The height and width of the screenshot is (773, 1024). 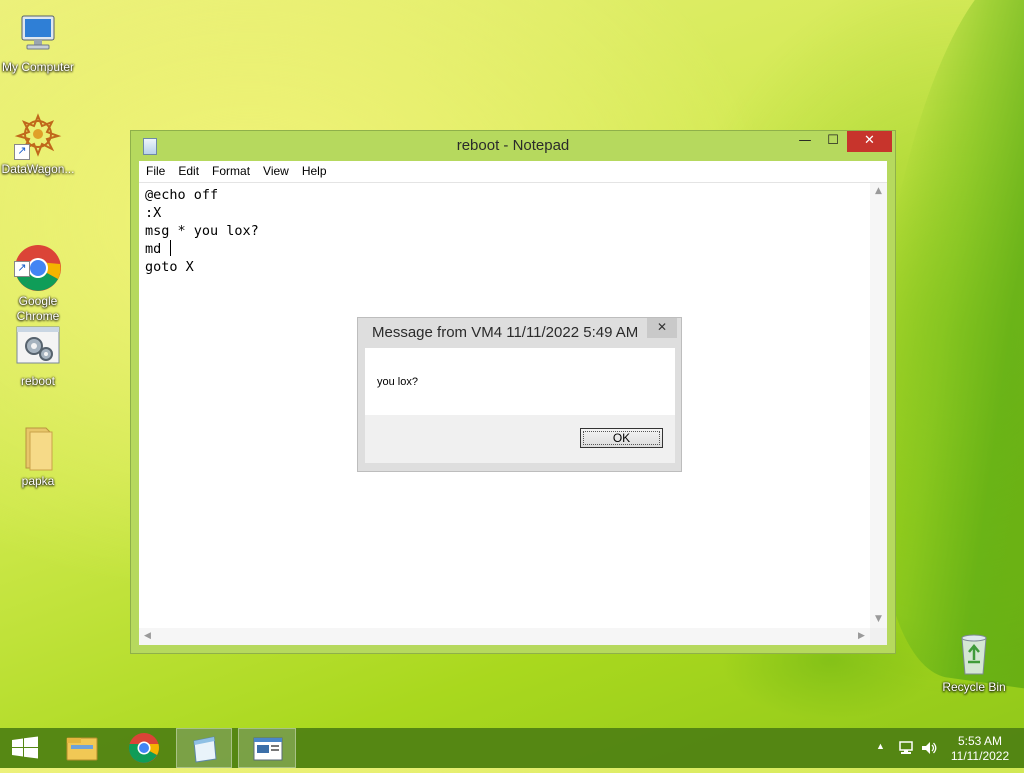 What do you see at coordinates (38, 308) in the screenshot?
I see `desktop-icon-label: Google Chrome` at bounding box center [38, 308].